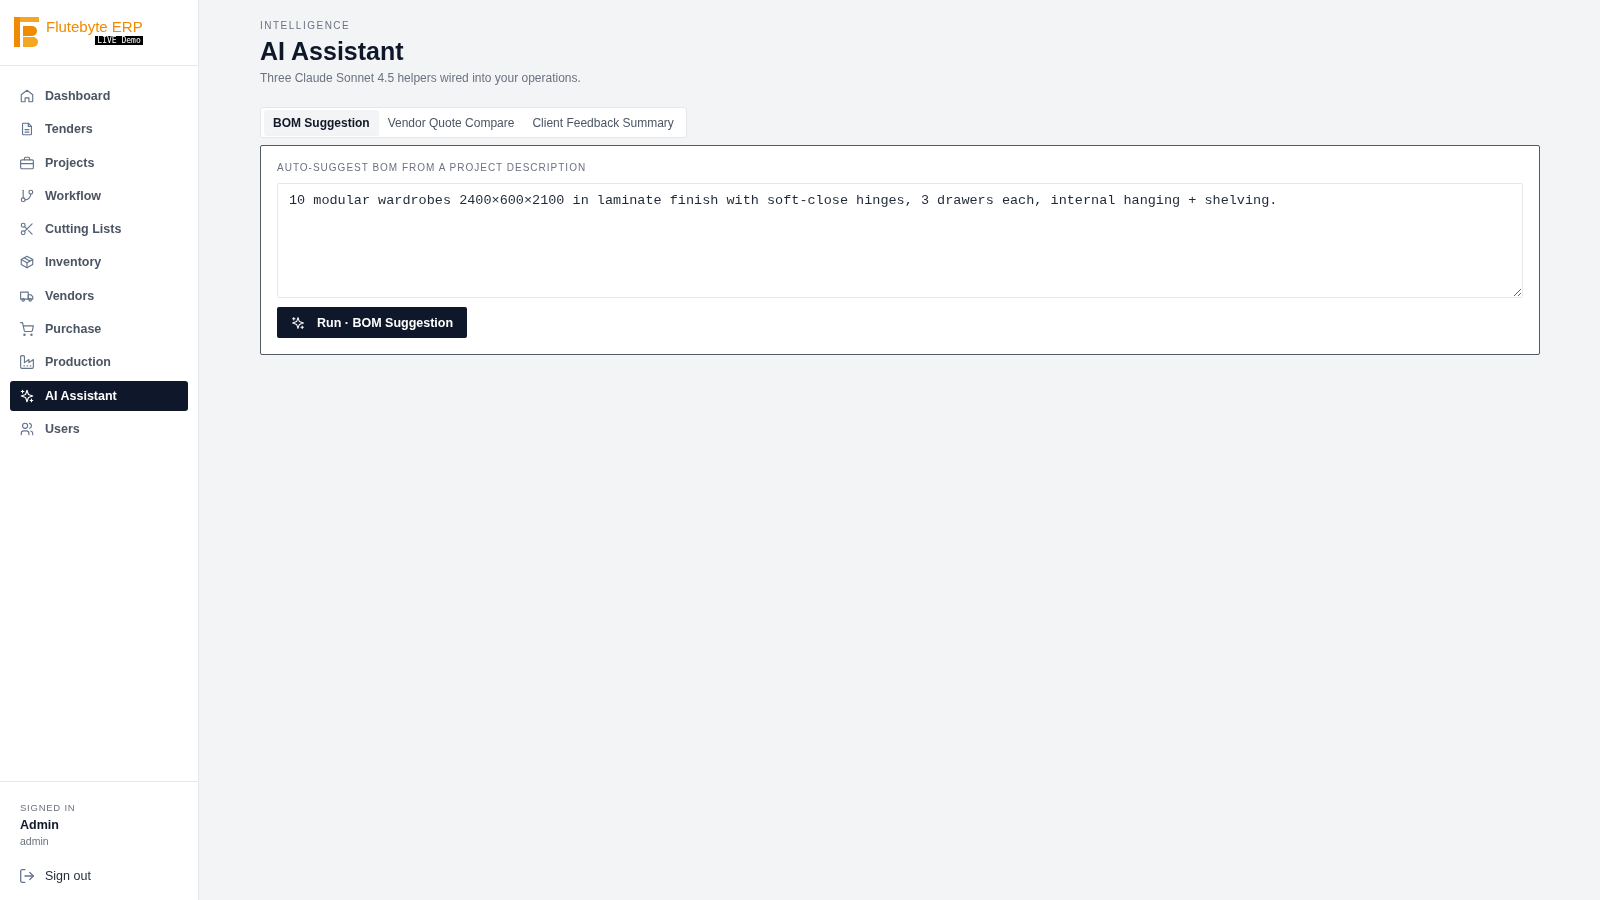 The image size is (1600, 900). I want to click on cart-icon, so click(27, 329).